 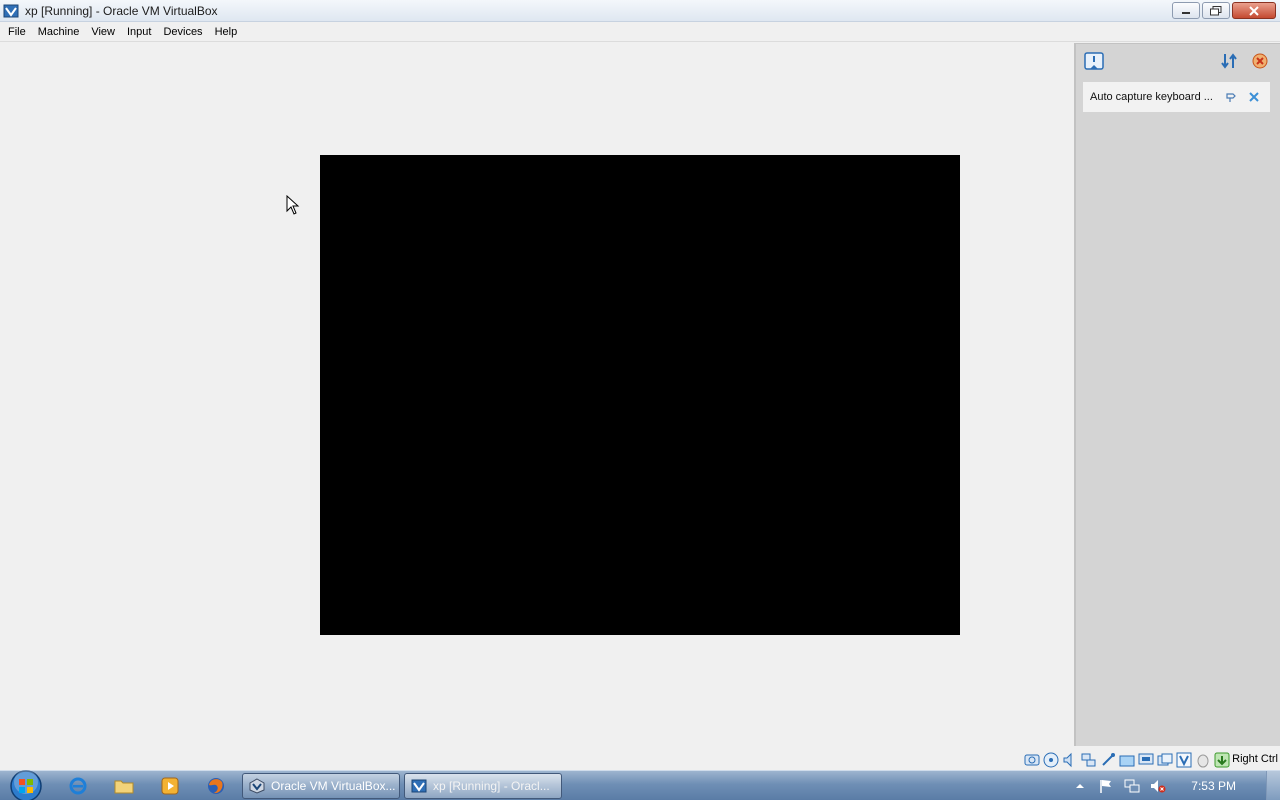 I want to click on menu-bar: File Machine View Input Devices Help, so click(x=640, y=32).